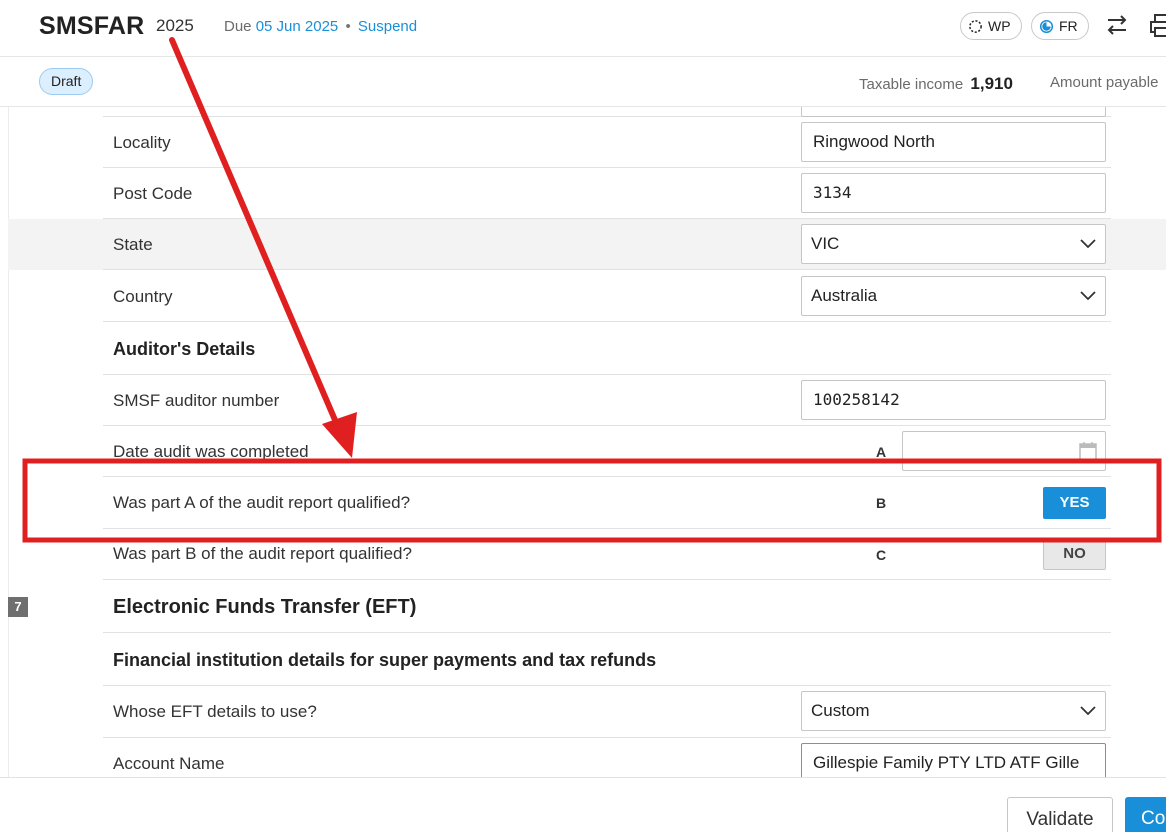 The height and width of the screenshot is (832, 1166). What do you see at coordinates (1117, 25) in the screenshot?
I see `swap-arrows-icon` at bounding box center [1117, 25].